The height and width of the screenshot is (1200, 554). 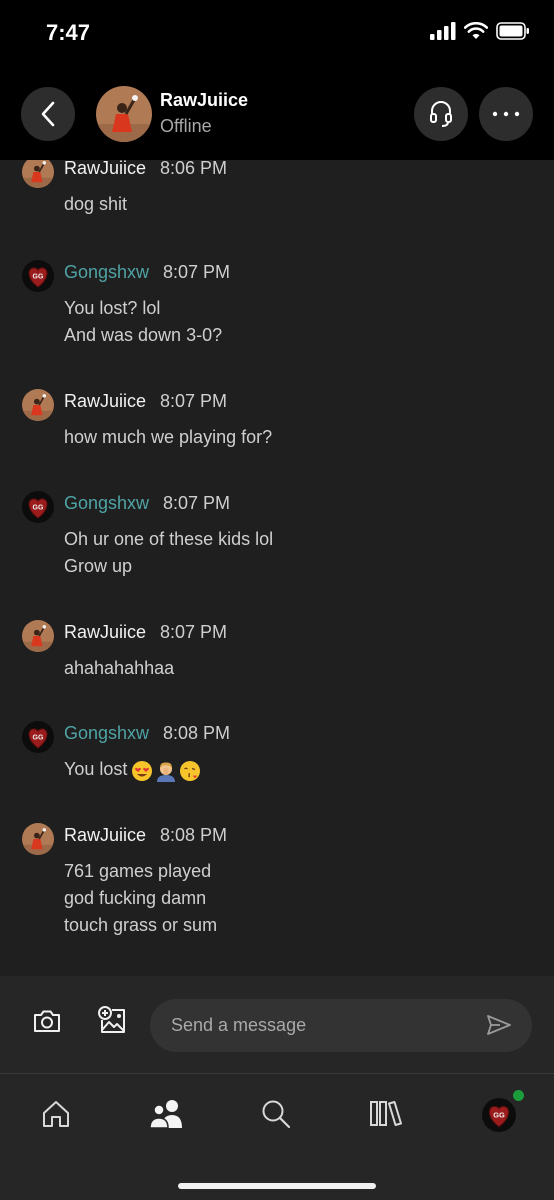 I want to click on home-indicator, so click(x=277, y=1186).